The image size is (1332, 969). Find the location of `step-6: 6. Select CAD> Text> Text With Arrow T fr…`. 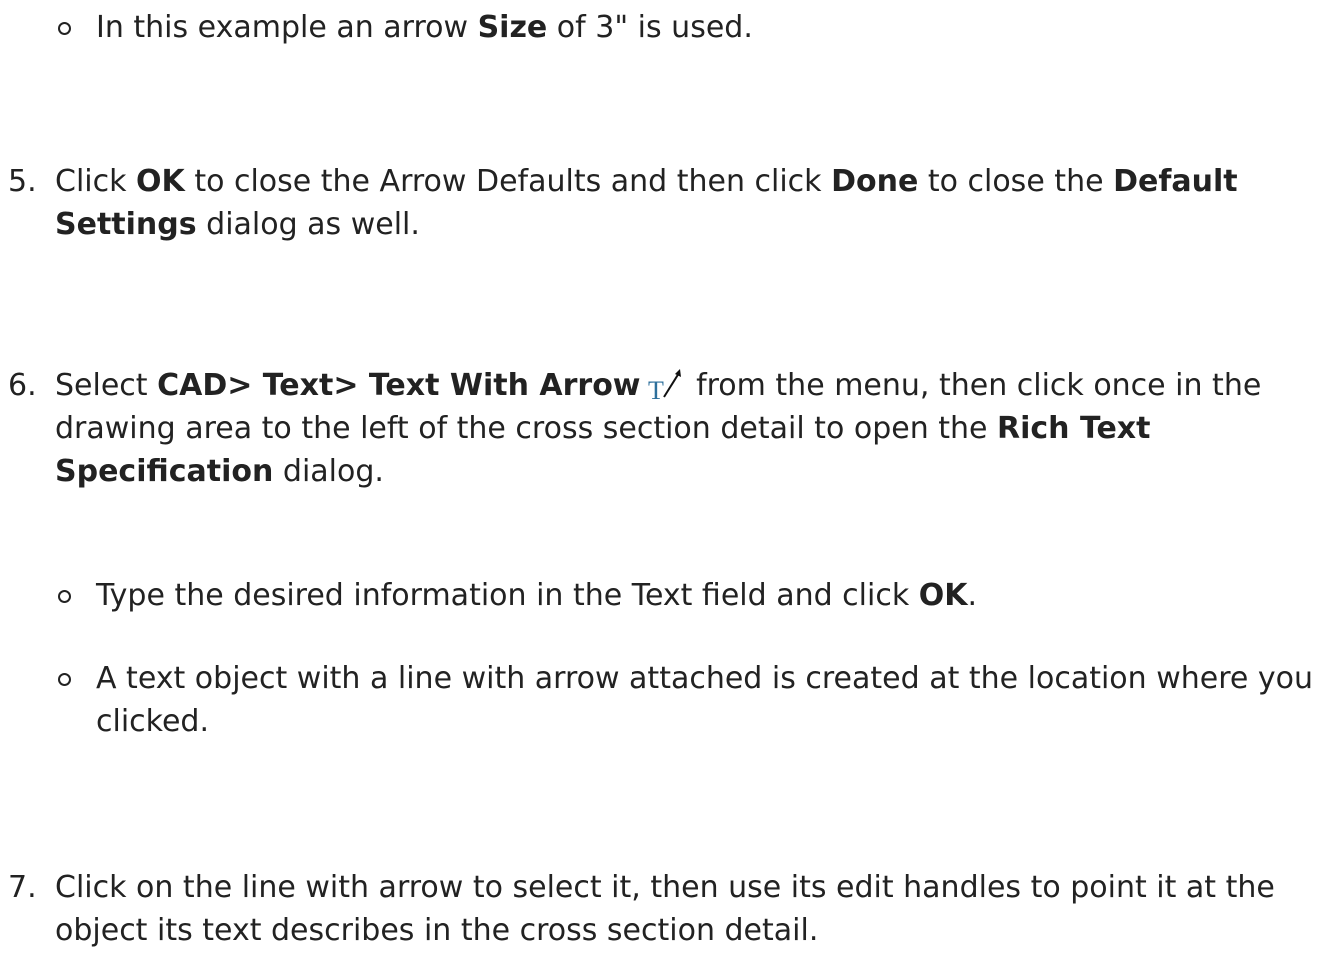

step-6: 6. Select CAD> Text> Text With Arrow T fr… is located at coordinates (660, 428).